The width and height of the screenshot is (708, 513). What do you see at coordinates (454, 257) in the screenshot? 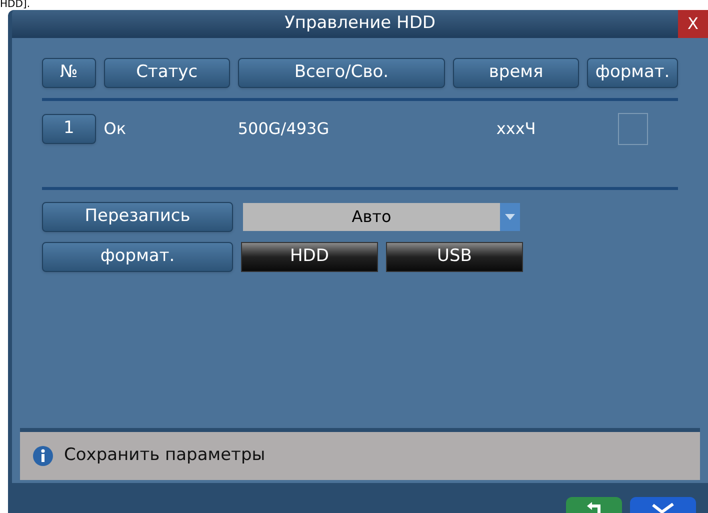
I see `format-target-button: USB` at bounding box center [454, 257].